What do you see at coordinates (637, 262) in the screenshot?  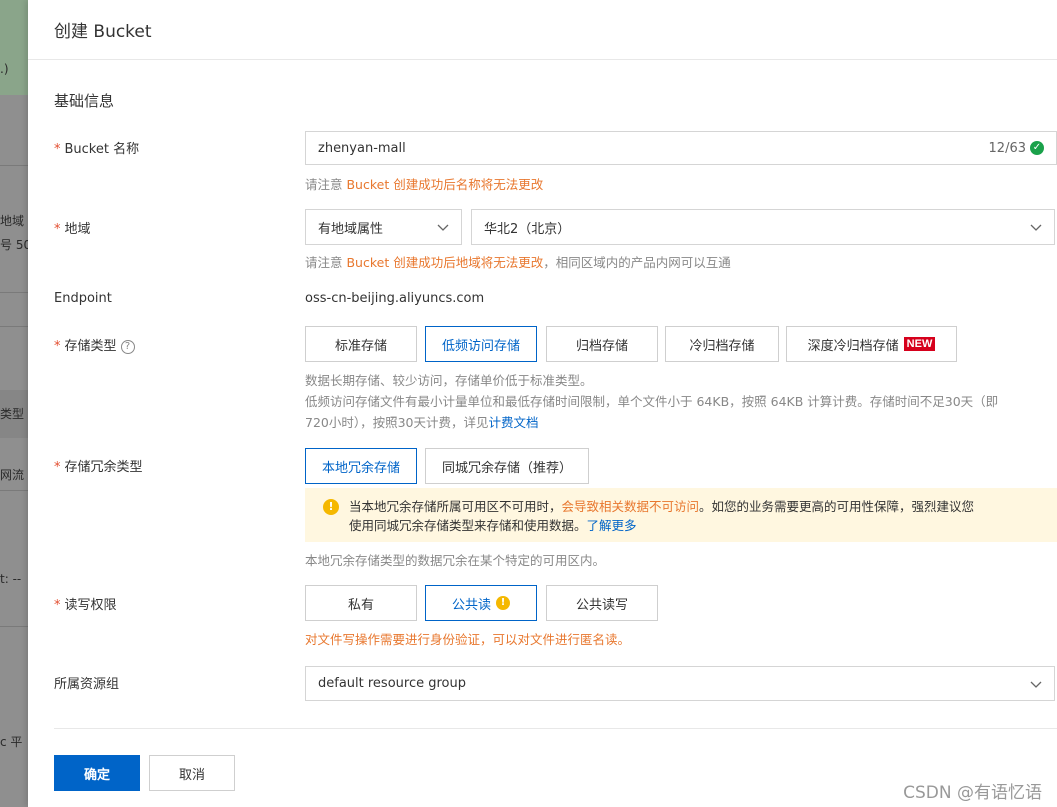 I see `hint-text: ，相同区域内的产品内网可以互通` at bounding box center [637, 262].